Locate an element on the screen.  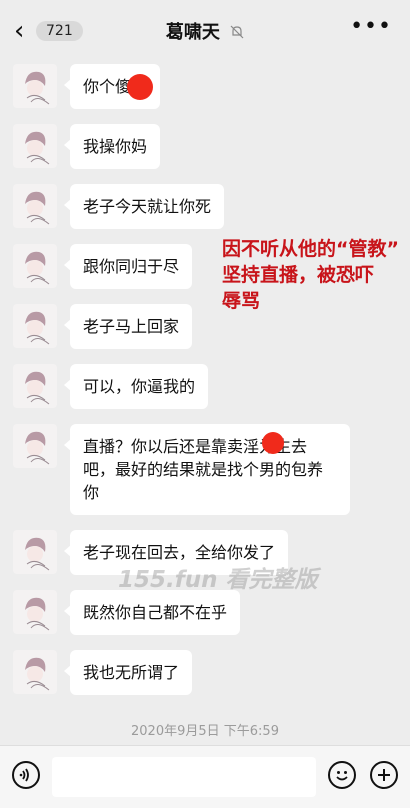
message-text: 我操你妈 is located at coordinates (115, 146).